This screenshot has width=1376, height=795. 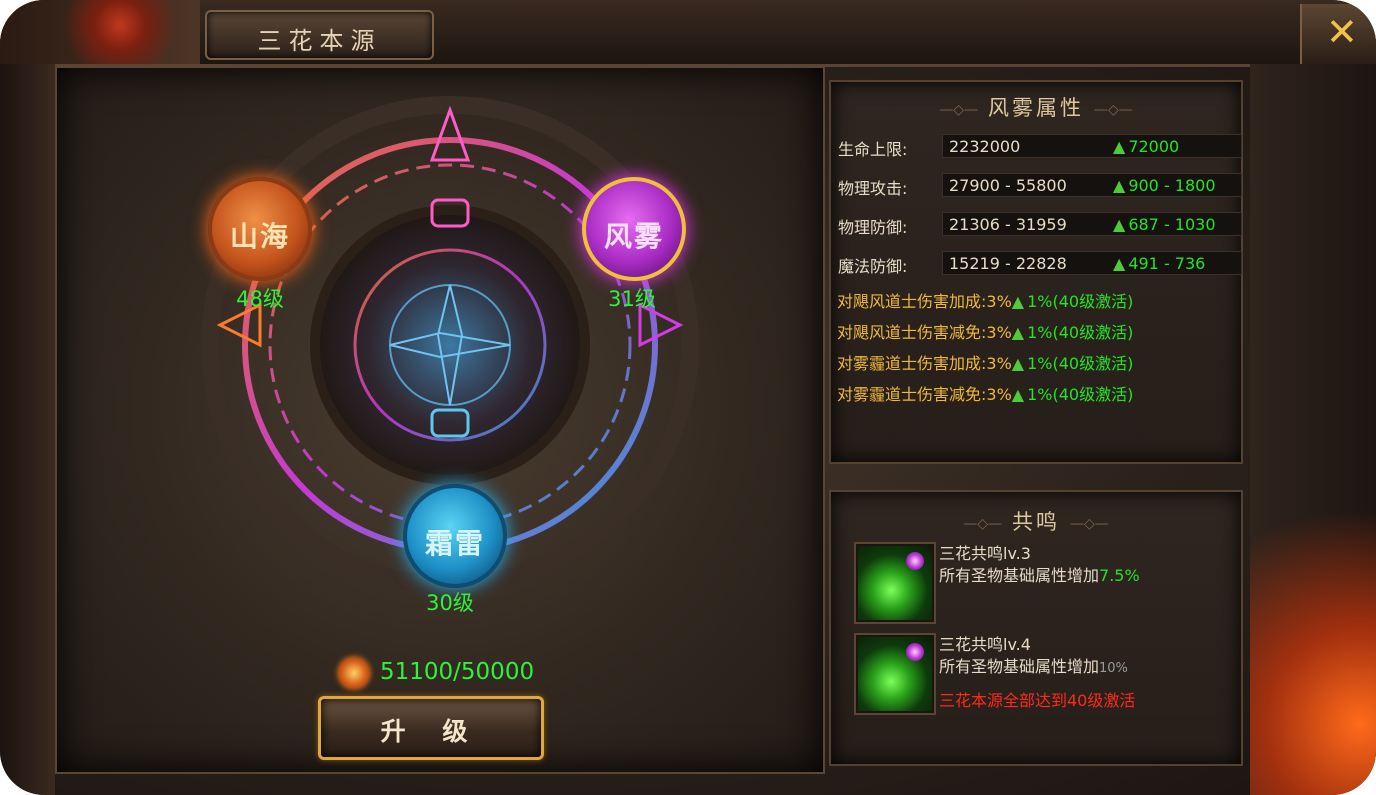 I want to click on bonus-line: 对雾霾道士伤害加成:3%▲ 1%(40级激活), so click(x=985, y=362).